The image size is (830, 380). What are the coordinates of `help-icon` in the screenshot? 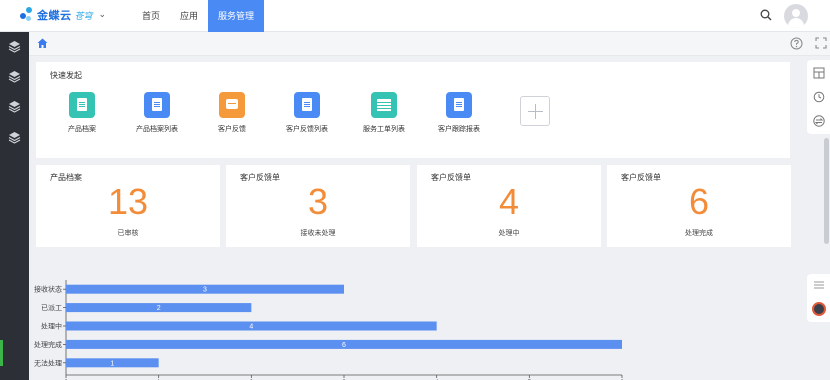 It's located at (796, 43).